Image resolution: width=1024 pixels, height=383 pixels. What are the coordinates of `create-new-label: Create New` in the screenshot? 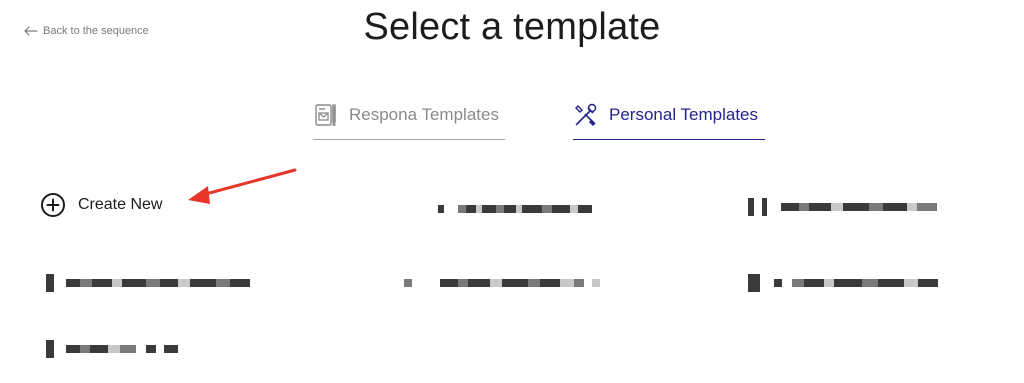 It's located at (120, 204).